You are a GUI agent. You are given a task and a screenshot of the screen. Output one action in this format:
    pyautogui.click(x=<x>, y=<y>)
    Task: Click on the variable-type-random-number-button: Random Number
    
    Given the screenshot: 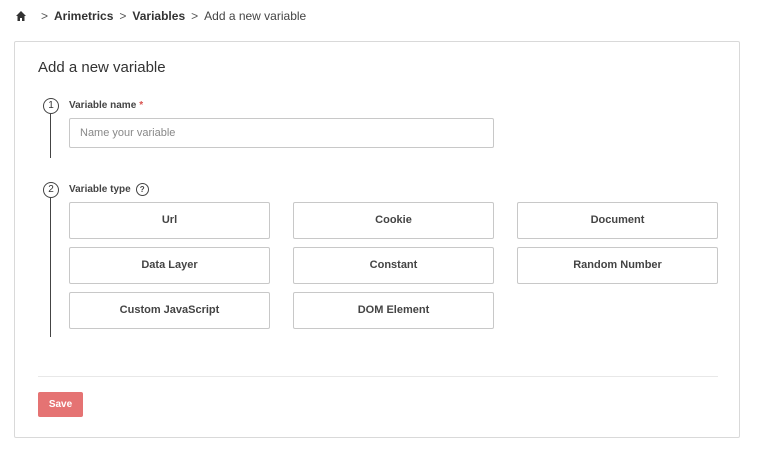 What is the action you would take?
    pyautogui.click(x=617, y=265)
    